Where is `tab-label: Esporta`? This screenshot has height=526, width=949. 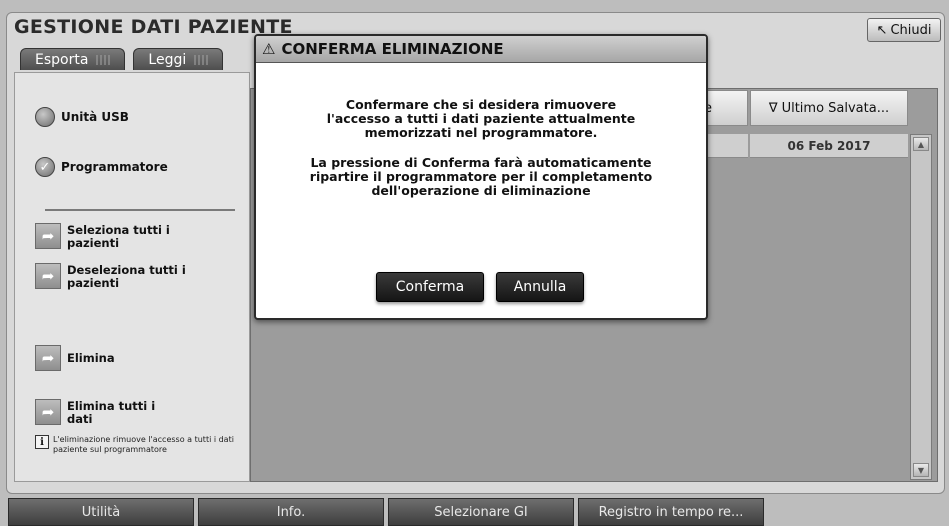
tab-label: Esporta is located at coordinates (62, 59).